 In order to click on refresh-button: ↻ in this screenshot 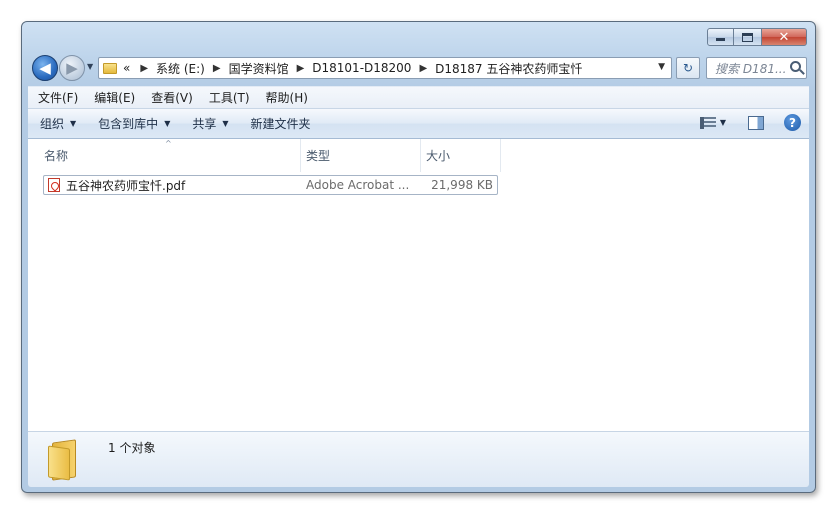, I will do `click(688, 68)`.